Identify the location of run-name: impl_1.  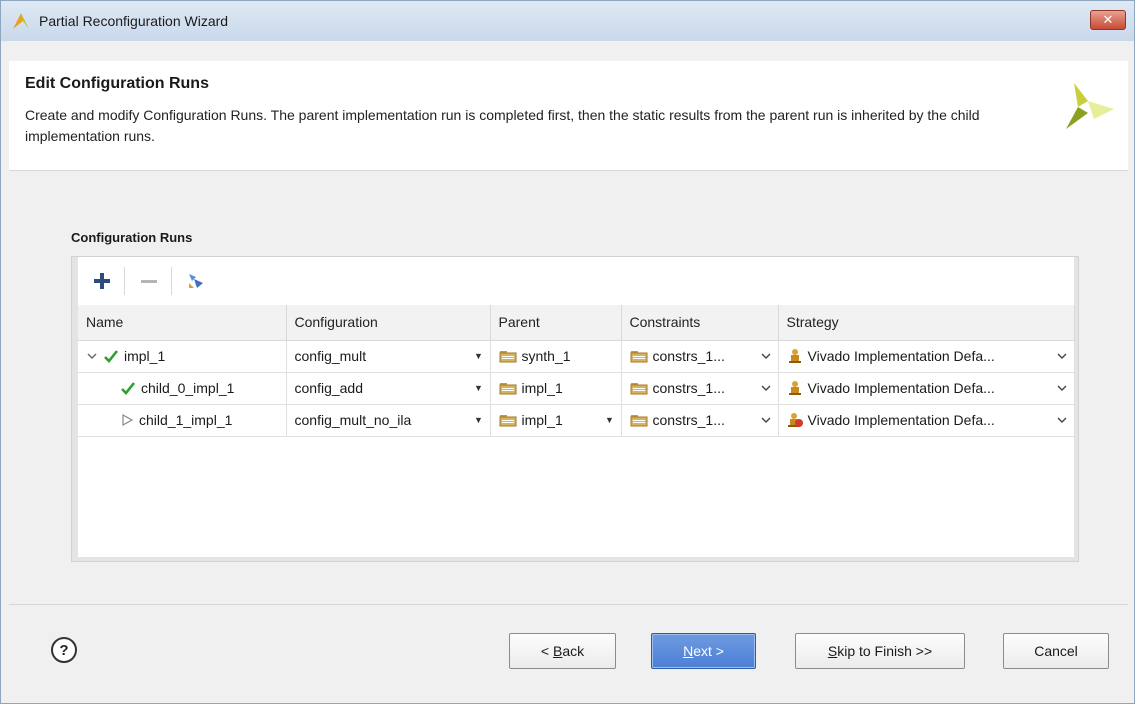
(145, 356).